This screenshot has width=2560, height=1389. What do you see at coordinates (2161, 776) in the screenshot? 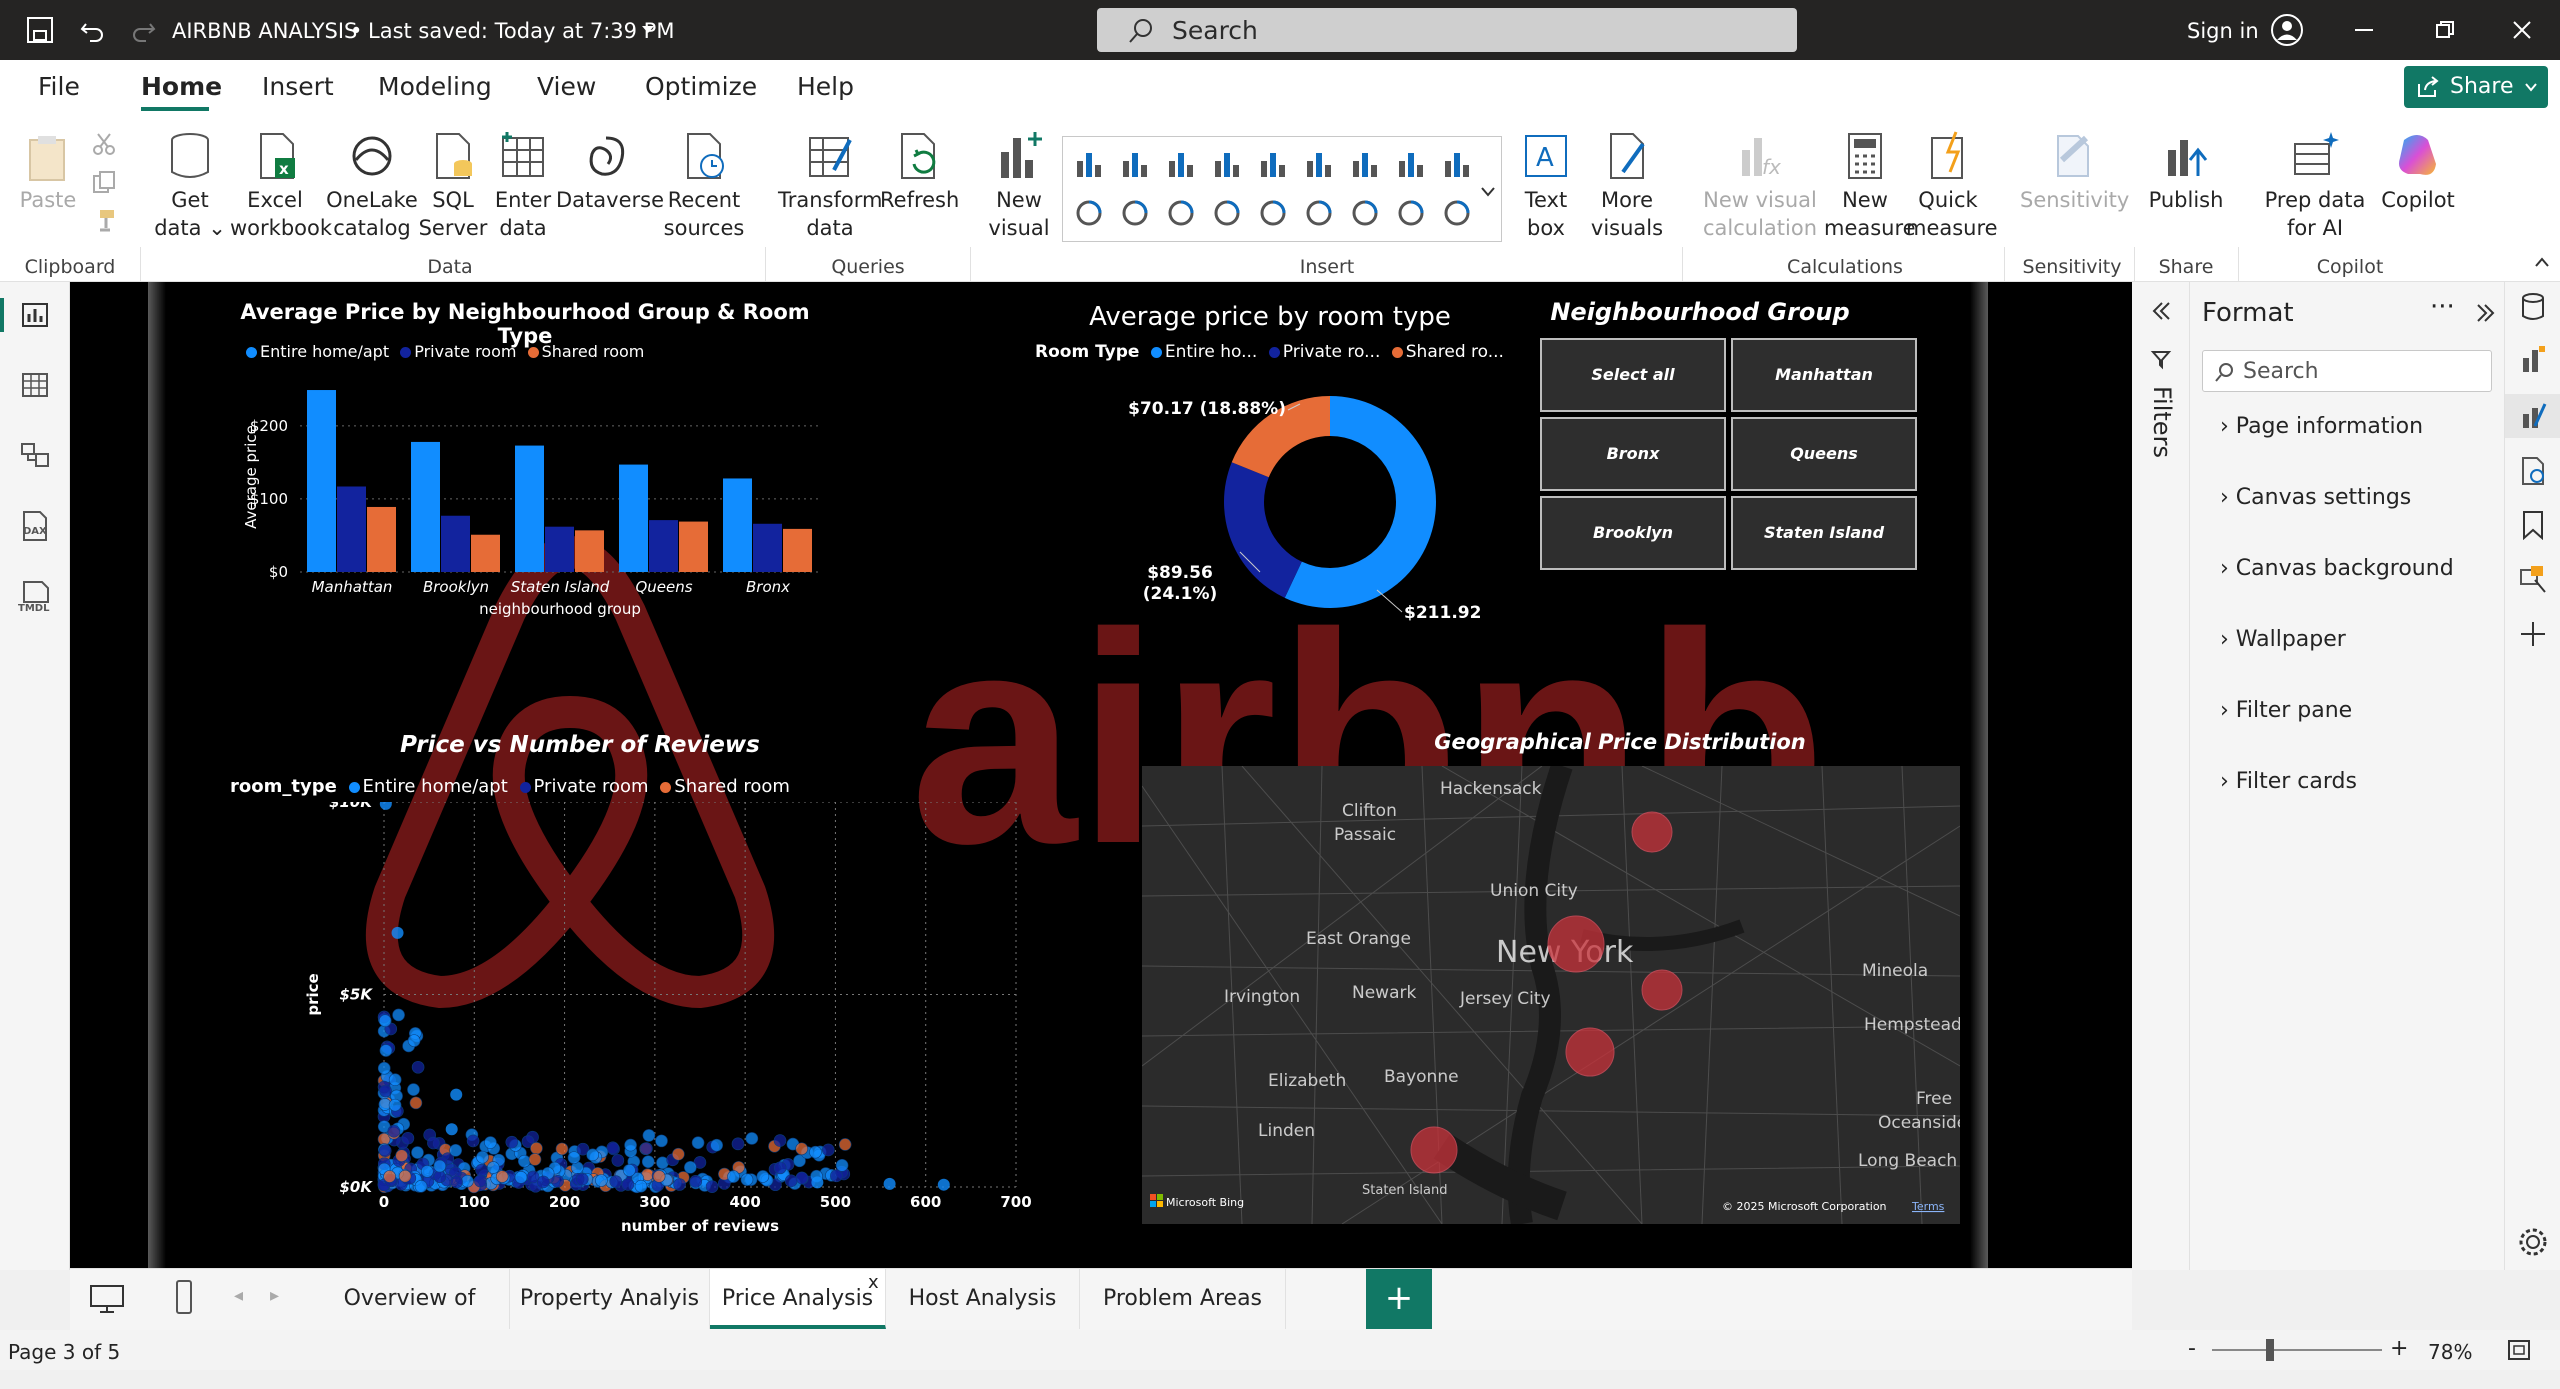
I see `filters-pane-collapsed: Filters` at bounding box center [2161, 776].